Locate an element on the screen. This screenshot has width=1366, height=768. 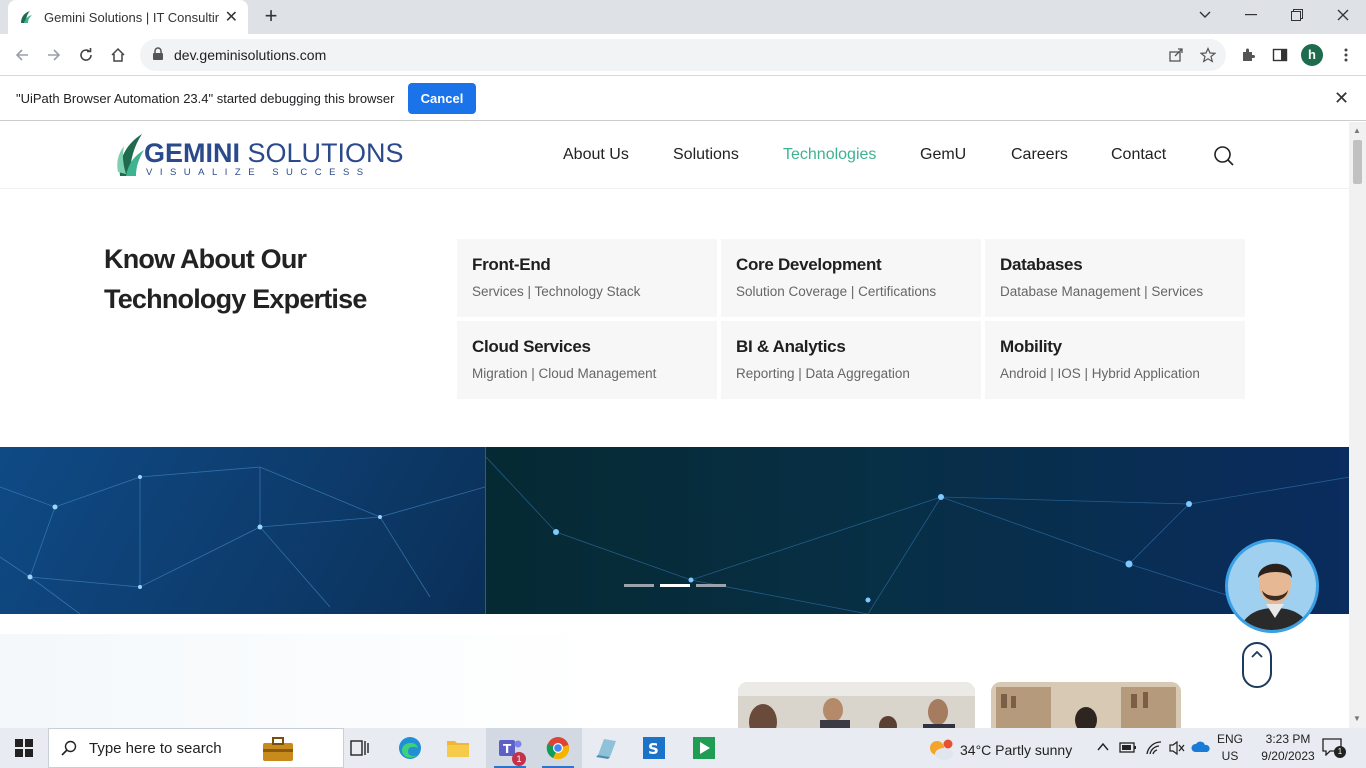
nav-about-us: About Us is located at coordinates (596, 155).